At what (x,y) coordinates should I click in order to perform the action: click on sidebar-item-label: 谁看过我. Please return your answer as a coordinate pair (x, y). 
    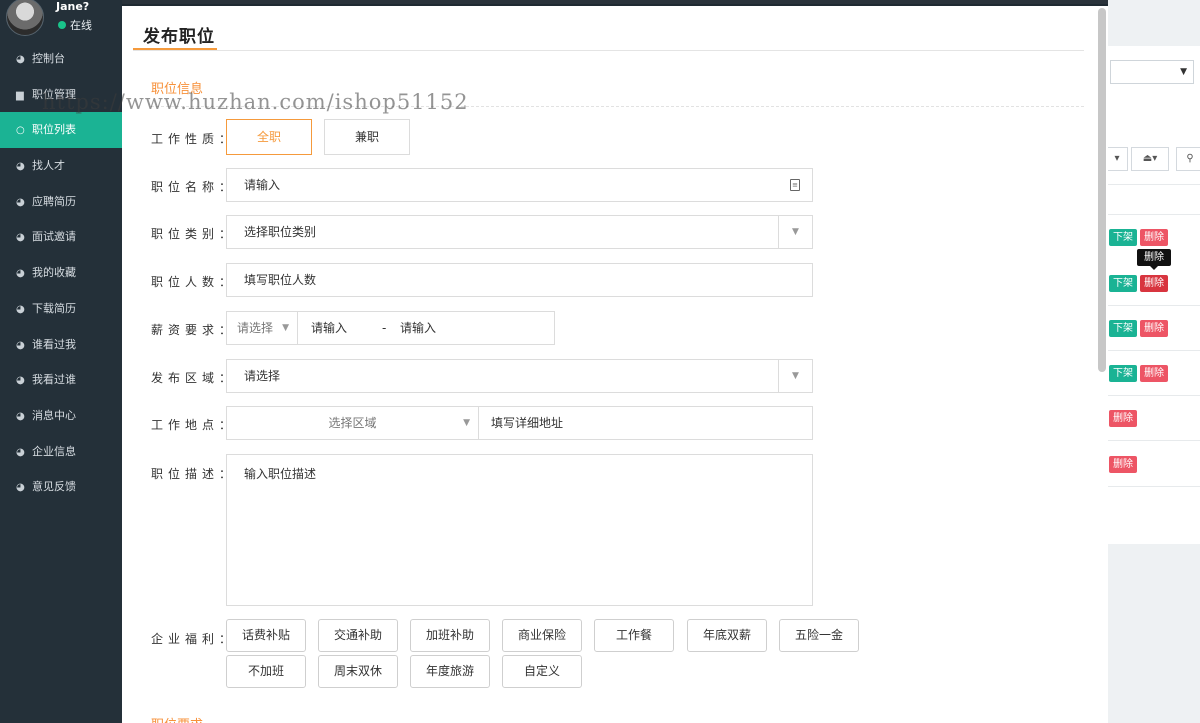
    Looking at the image, I should click on (54, 344).